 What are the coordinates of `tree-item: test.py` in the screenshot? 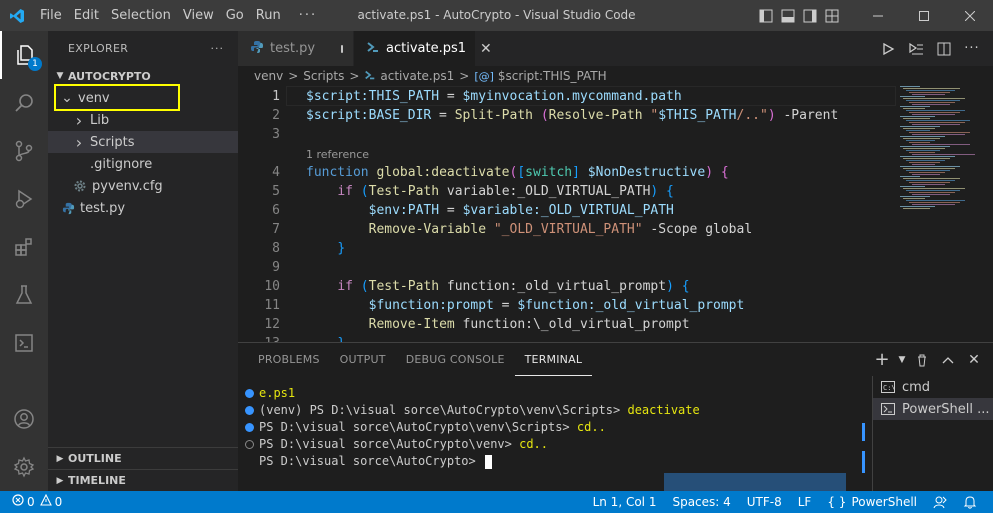 It's located at (143, 208).